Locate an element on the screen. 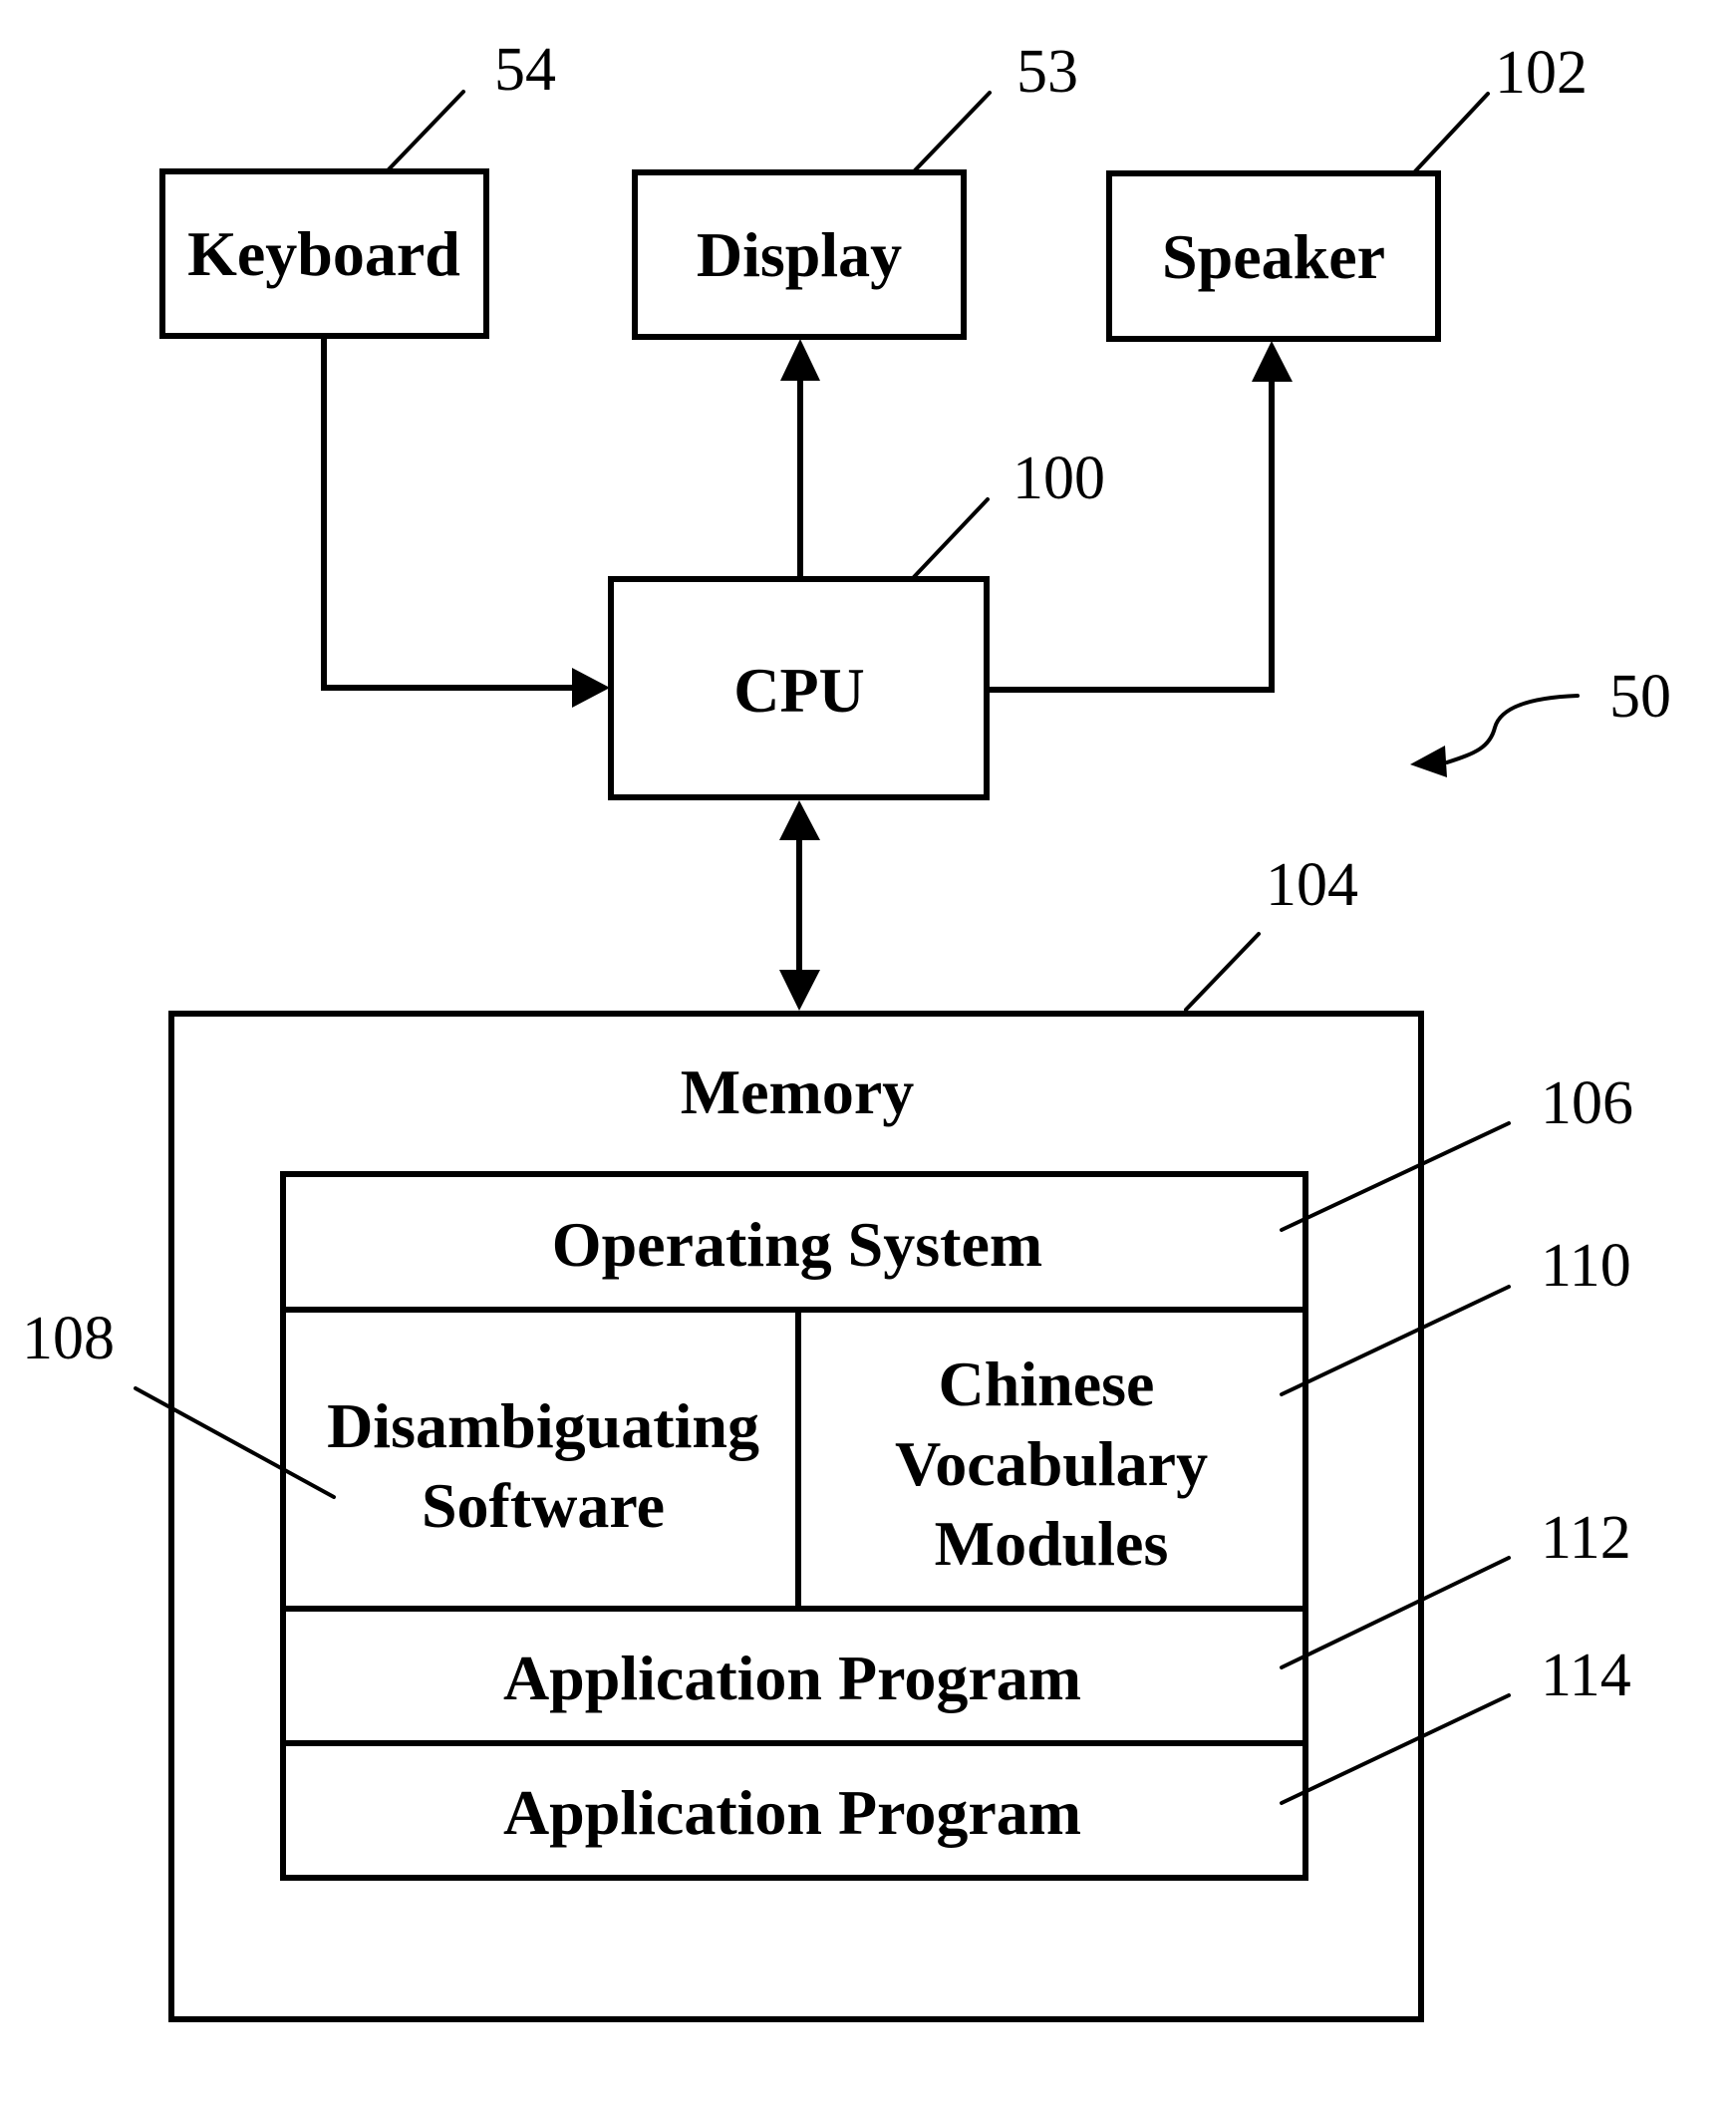 Image resolution: width=1736 pixels, height=2103 pixels. chinese-vocabulary-label-line2: Vocabulary is located at coordinates (1051, 1463).